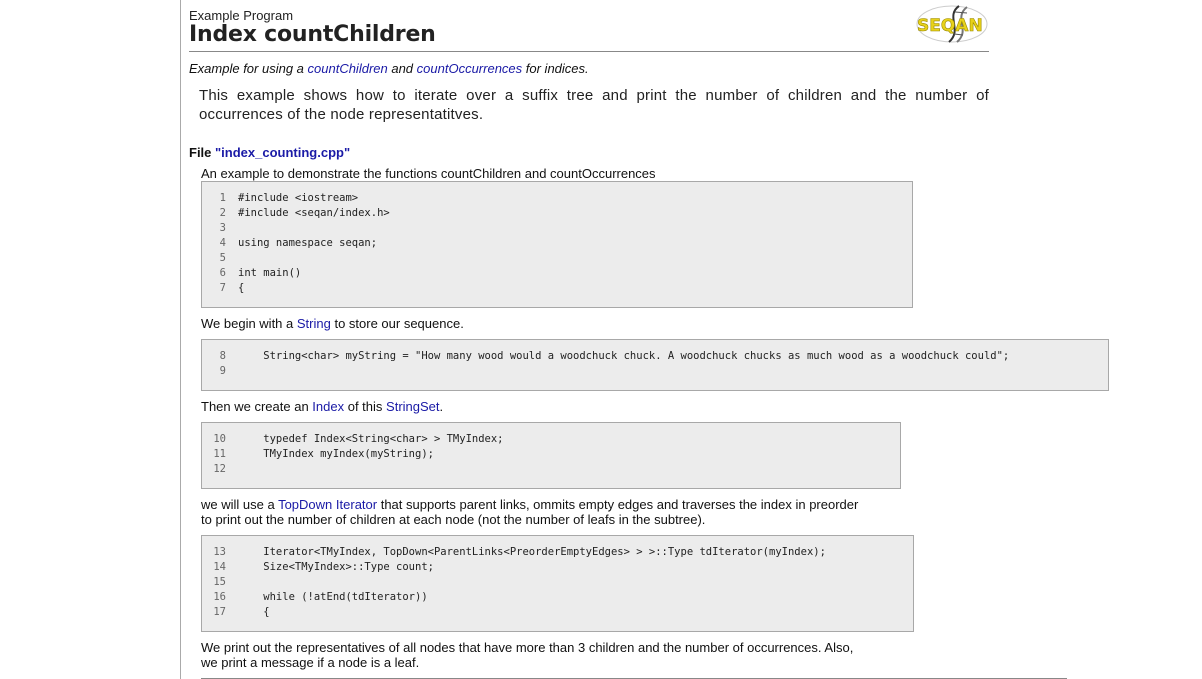  I want to click on stringset-link: StringSet, so click(412, 406).